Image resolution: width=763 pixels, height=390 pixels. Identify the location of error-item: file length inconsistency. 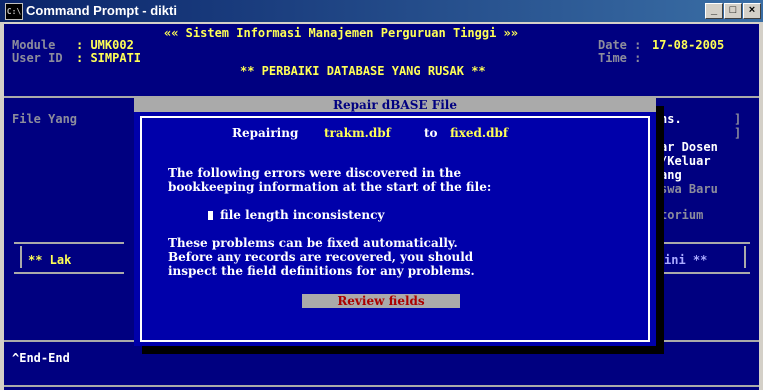
(302, 215).